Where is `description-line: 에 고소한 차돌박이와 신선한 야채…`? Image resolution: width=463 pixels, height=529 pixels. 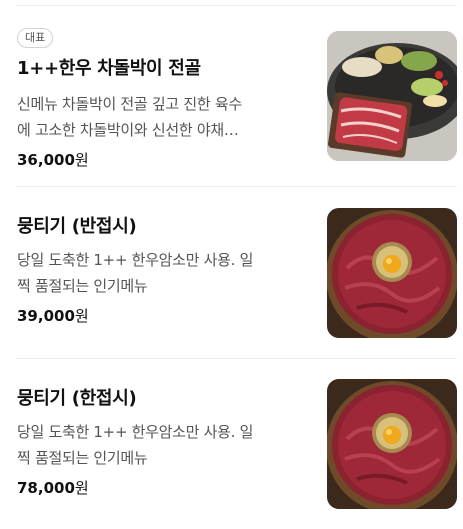 description-line: 에 고소한 차돌박이와 신선한 야채… is located at coordinates (128, 130).